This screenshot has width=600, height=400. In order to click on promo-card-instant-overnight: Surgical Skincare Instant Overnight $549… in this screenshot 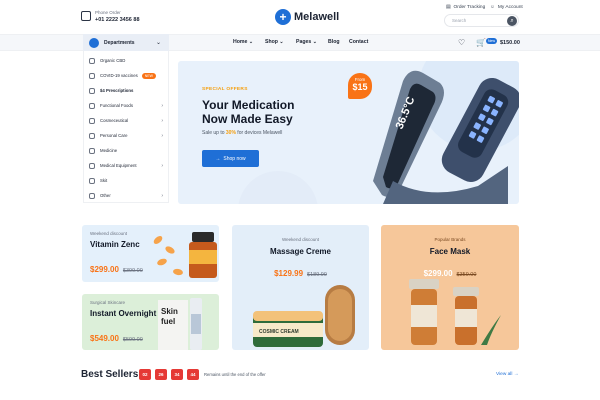, I will do `click(150, 322)`.